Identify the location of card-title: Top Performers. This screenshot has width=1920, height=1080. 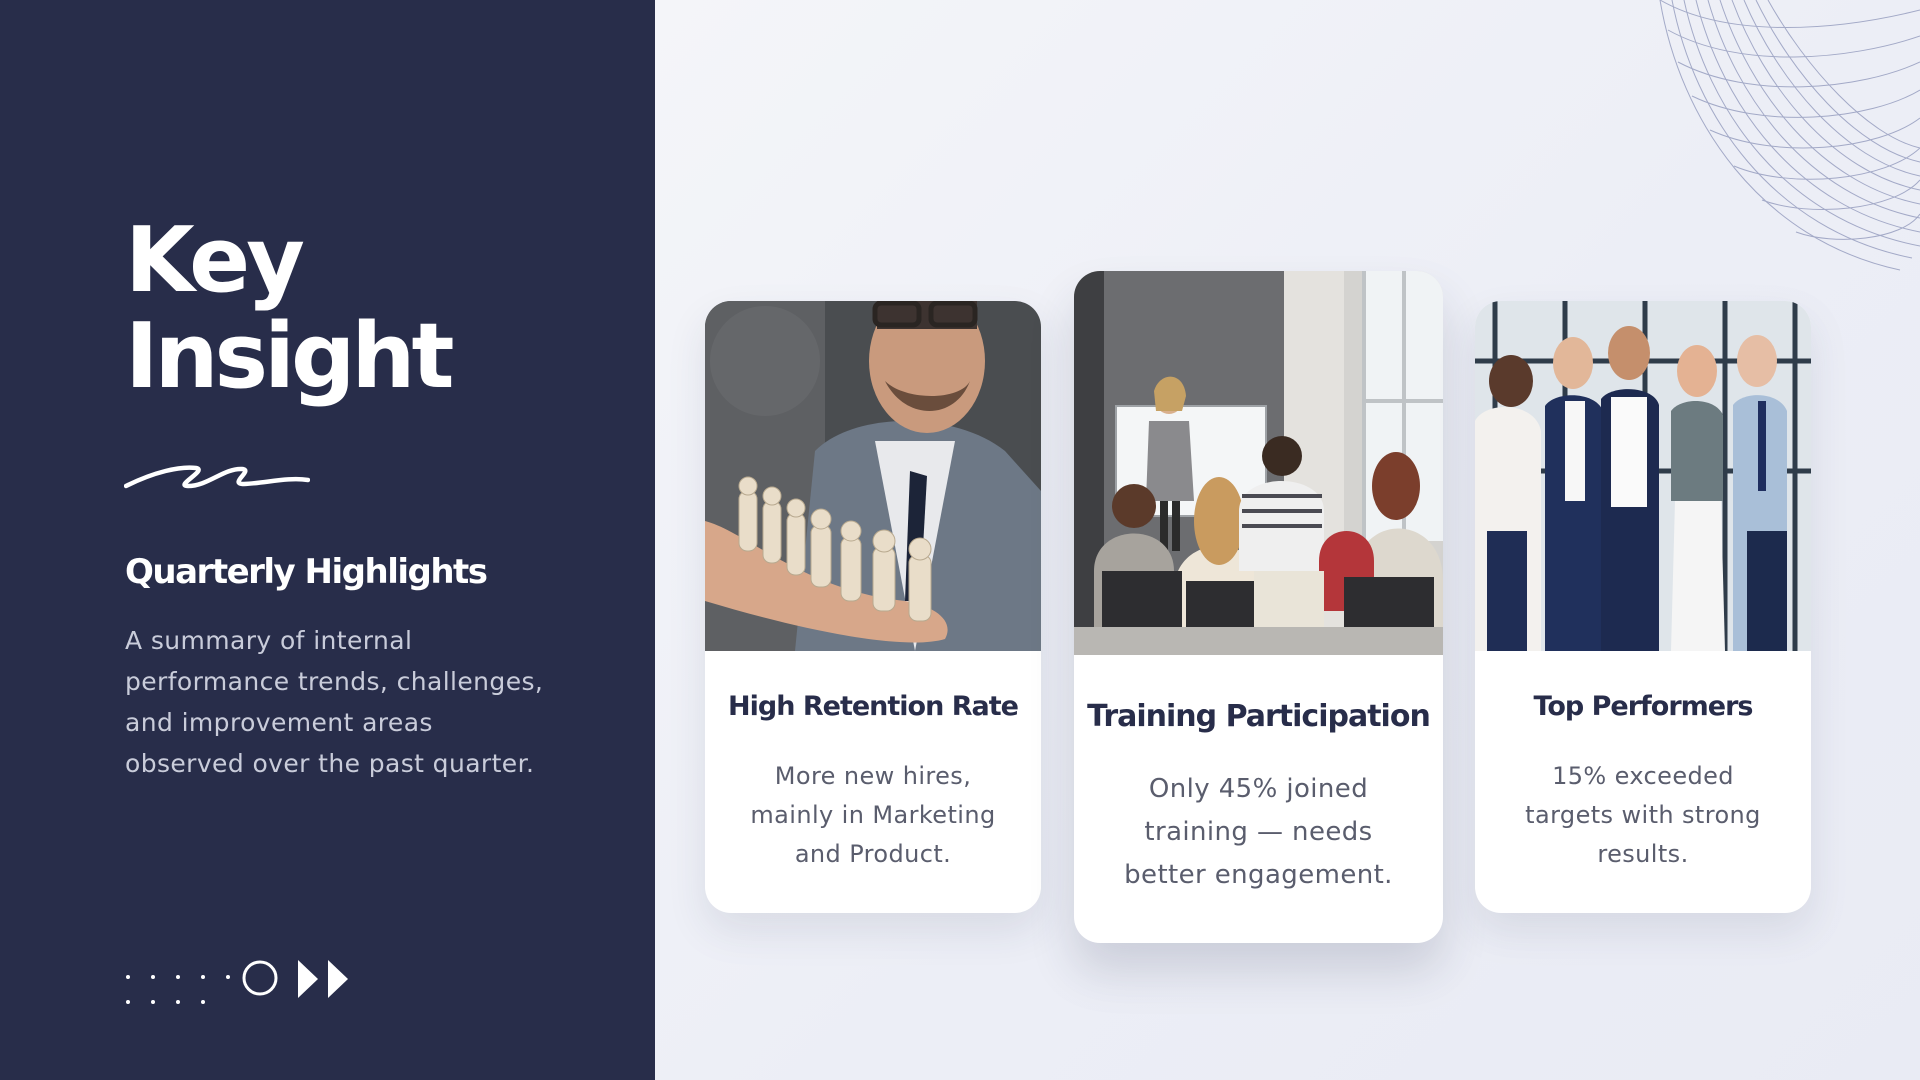
(1643, 706).